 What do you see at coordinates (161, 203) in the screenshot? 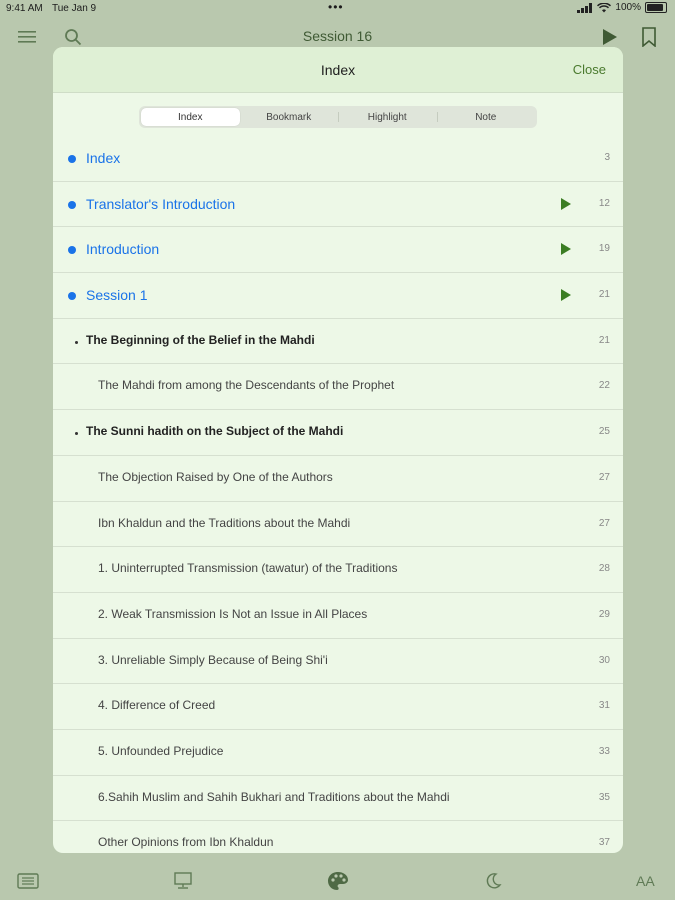
I see `index-item-label: Translator's Introduction` at bounding box center [161, 203].